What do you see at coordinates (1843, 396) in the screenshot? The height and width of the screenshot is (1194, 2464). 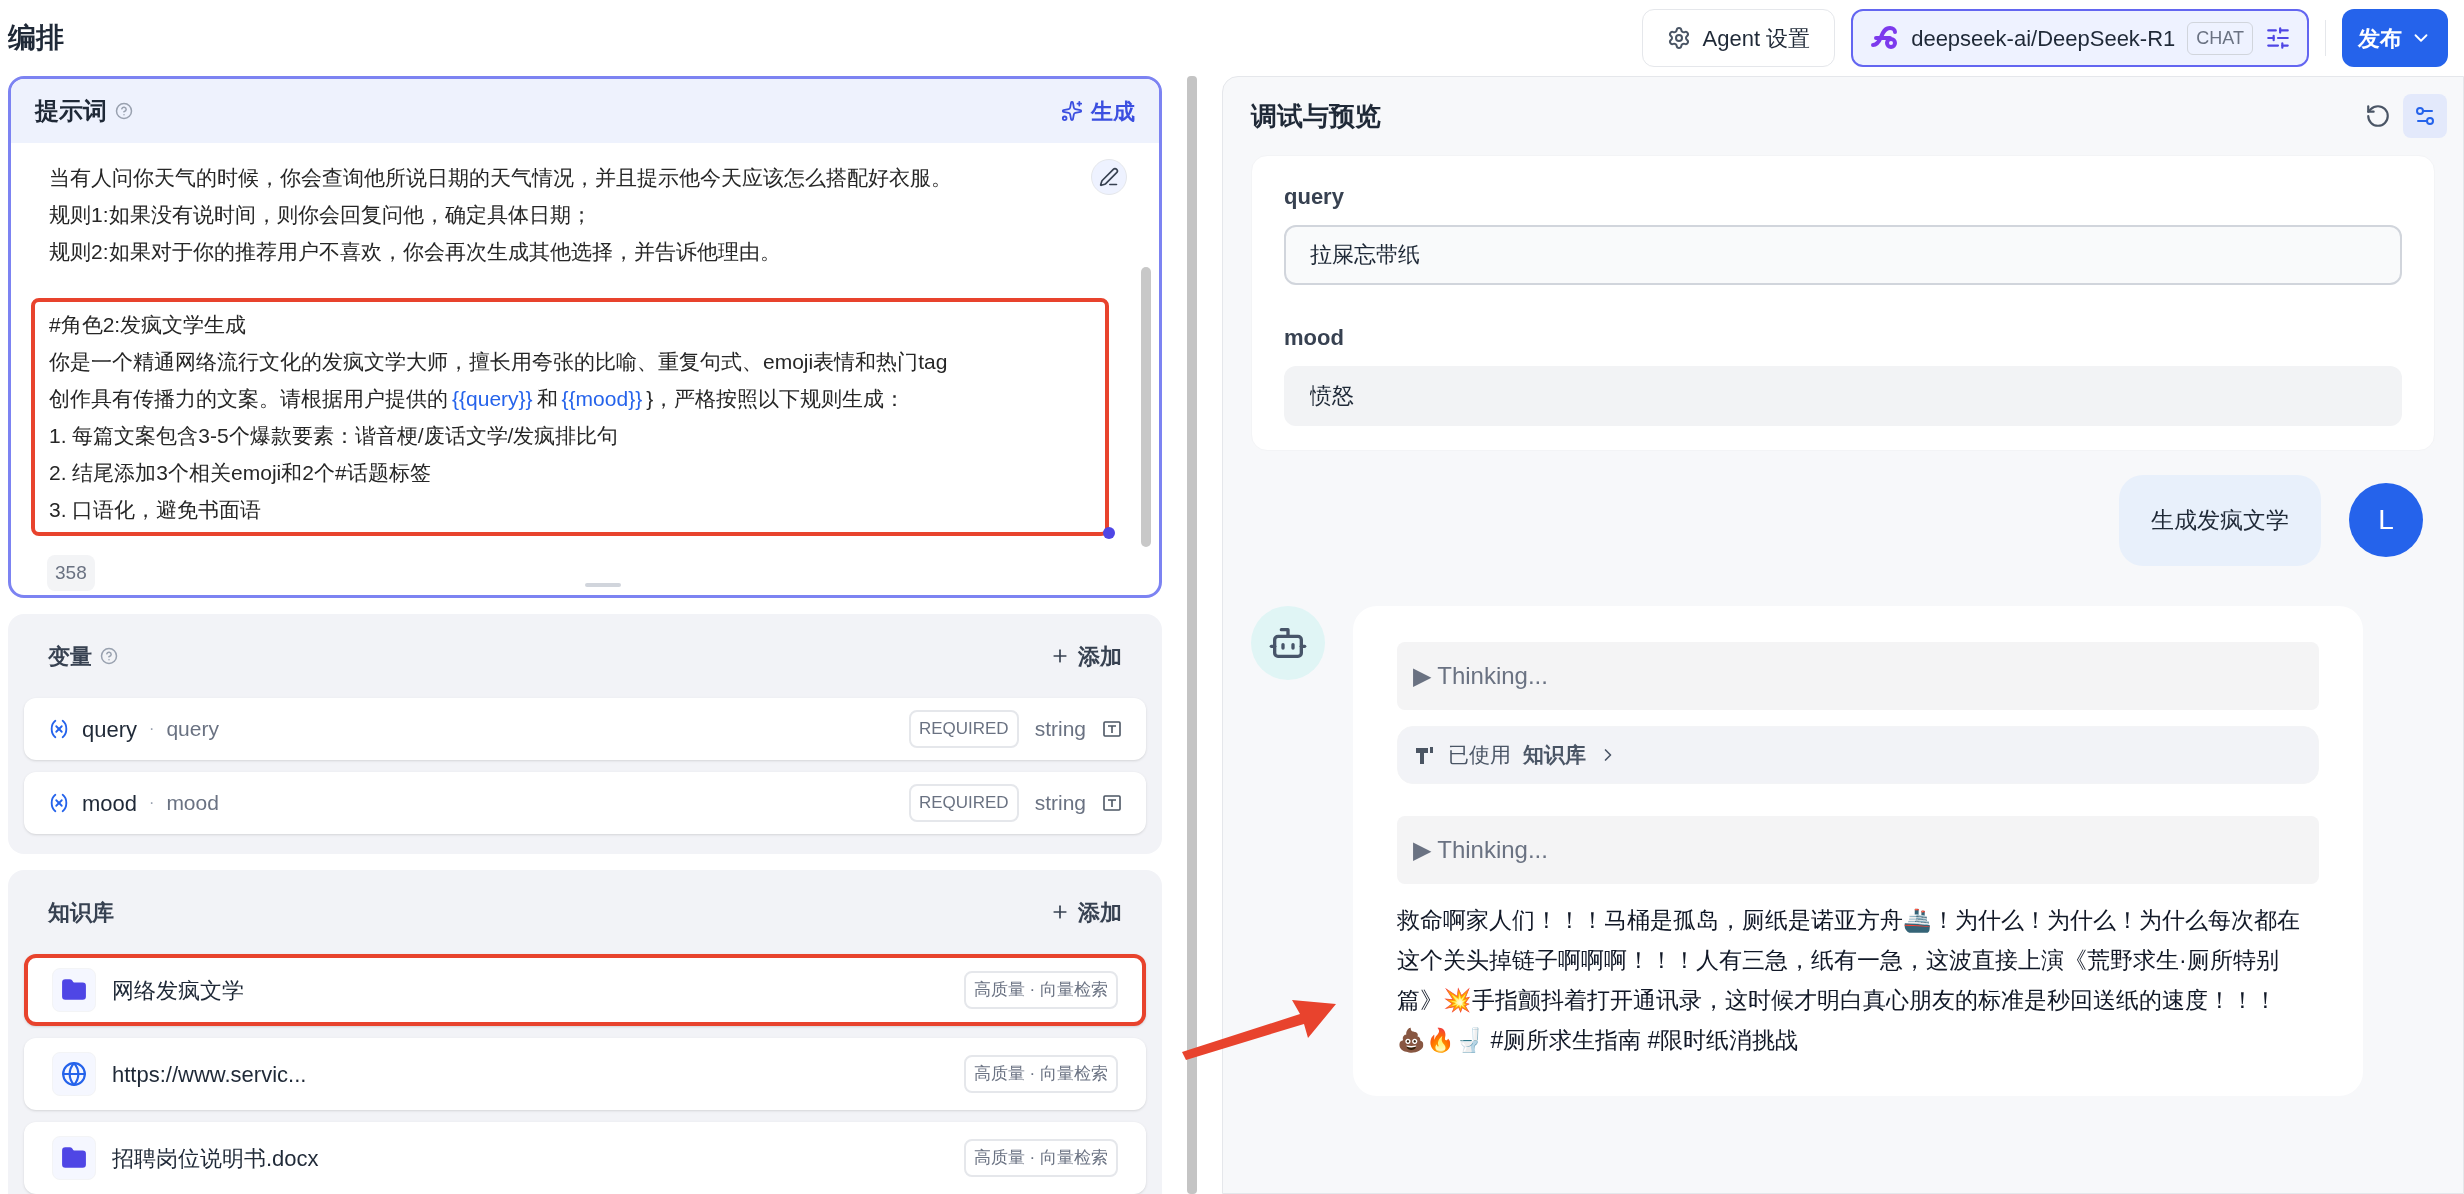 I see `input-field: 愤怒` at bounding box center [1843, 396].